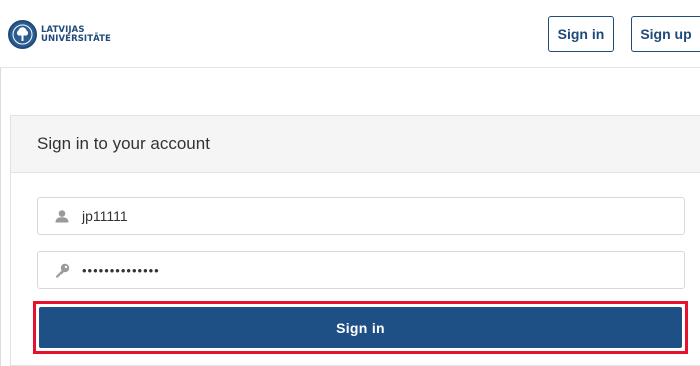  What do you see at coordinates (105, 216) in the screenshot?
I see `username-value: jp11111` at bounding box center [105, 216].